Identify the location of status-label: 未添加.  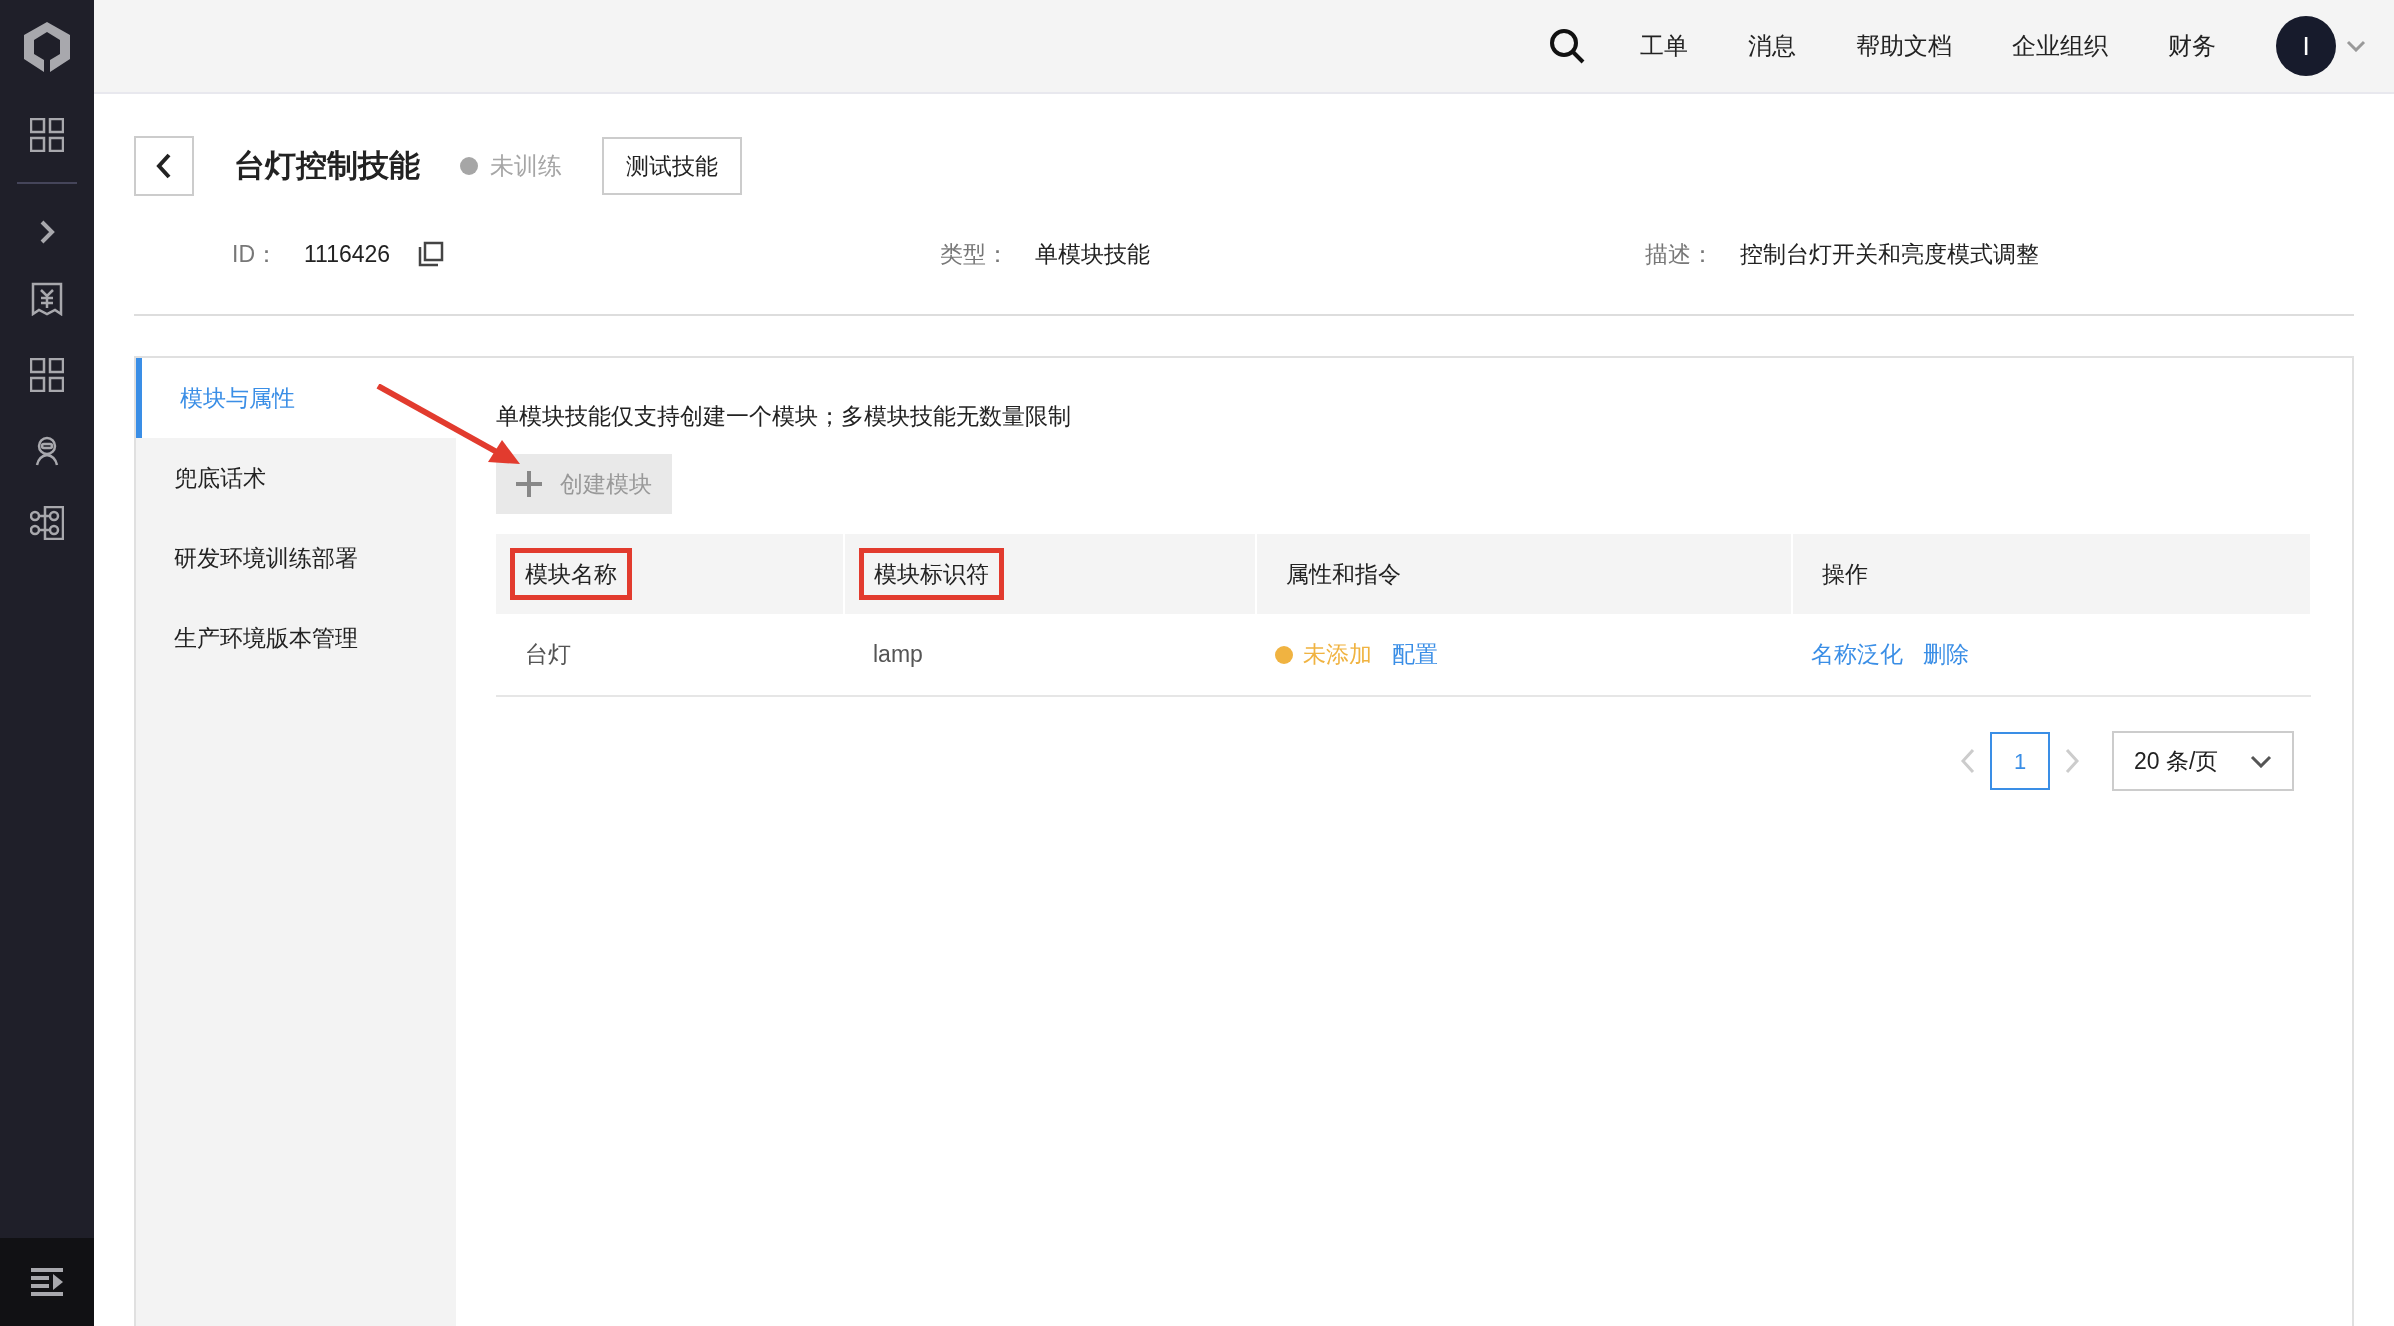
(1337, 655).